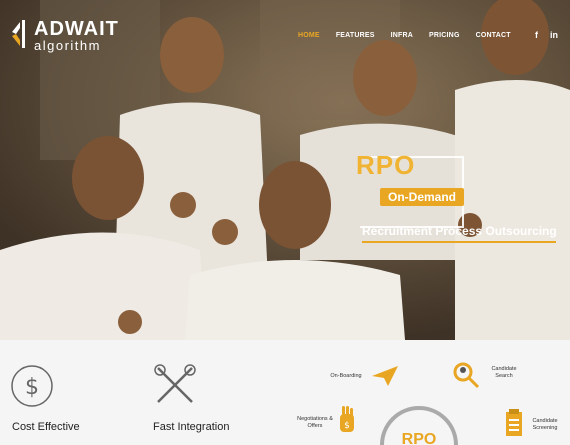 This screenshot has width=570, height=445. I want to click on negotiations-label: Negotiations & Offers, so click(315, 422).